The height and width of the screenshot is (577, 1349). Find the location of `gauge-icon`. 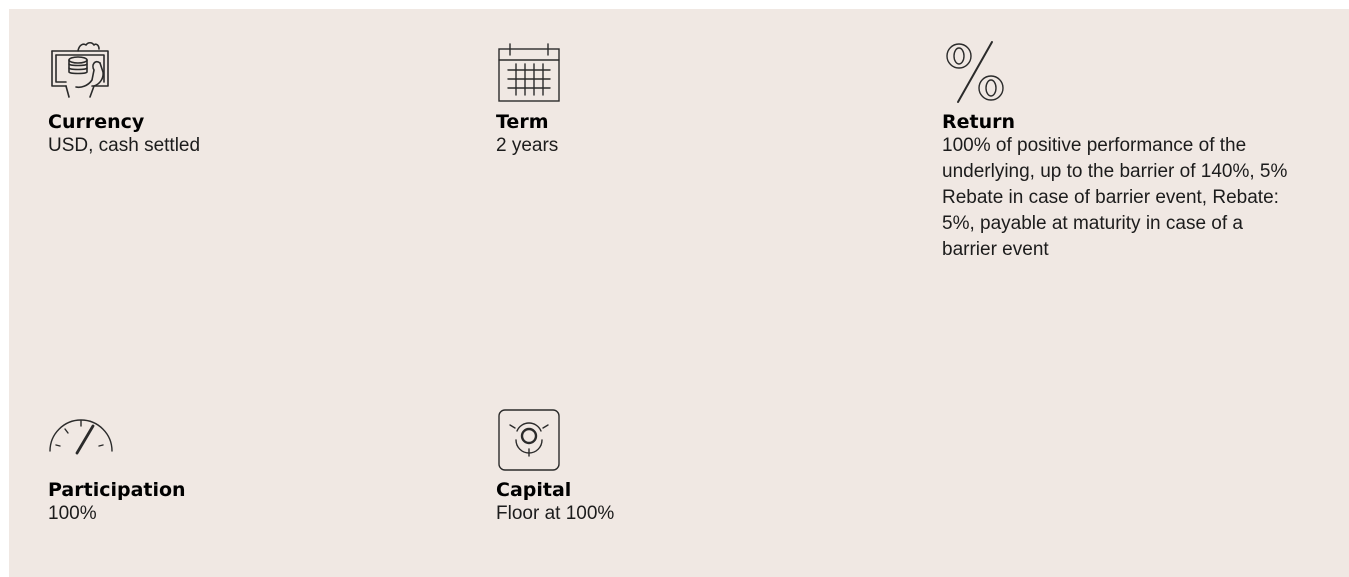

gauge-icon is located at coordinates (81, 440).